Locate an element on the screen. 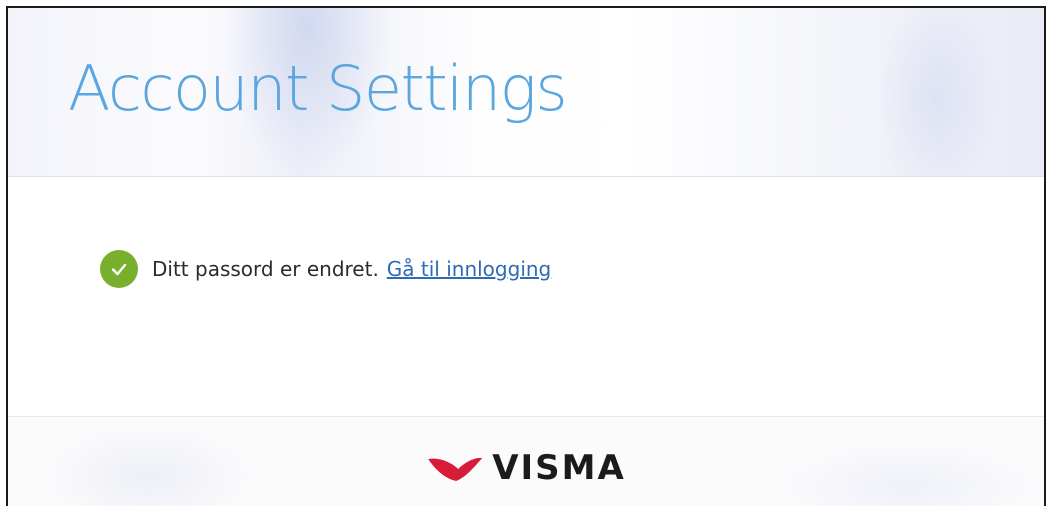 This screenshot has height=506, width=1052. check-icon is located at coordinates (119, 269).